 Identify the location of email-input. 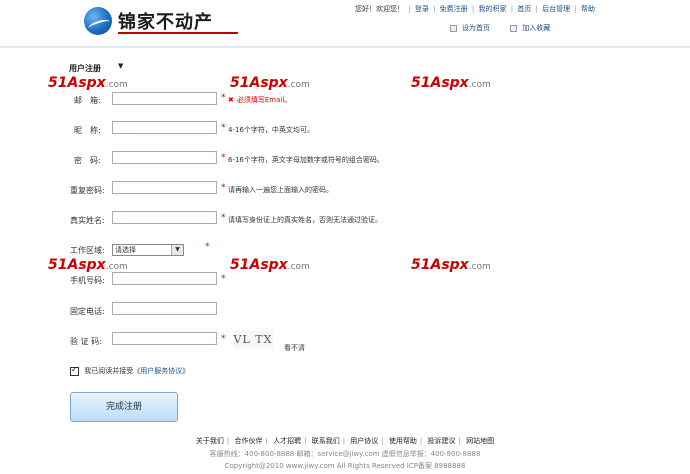
(164, 98).